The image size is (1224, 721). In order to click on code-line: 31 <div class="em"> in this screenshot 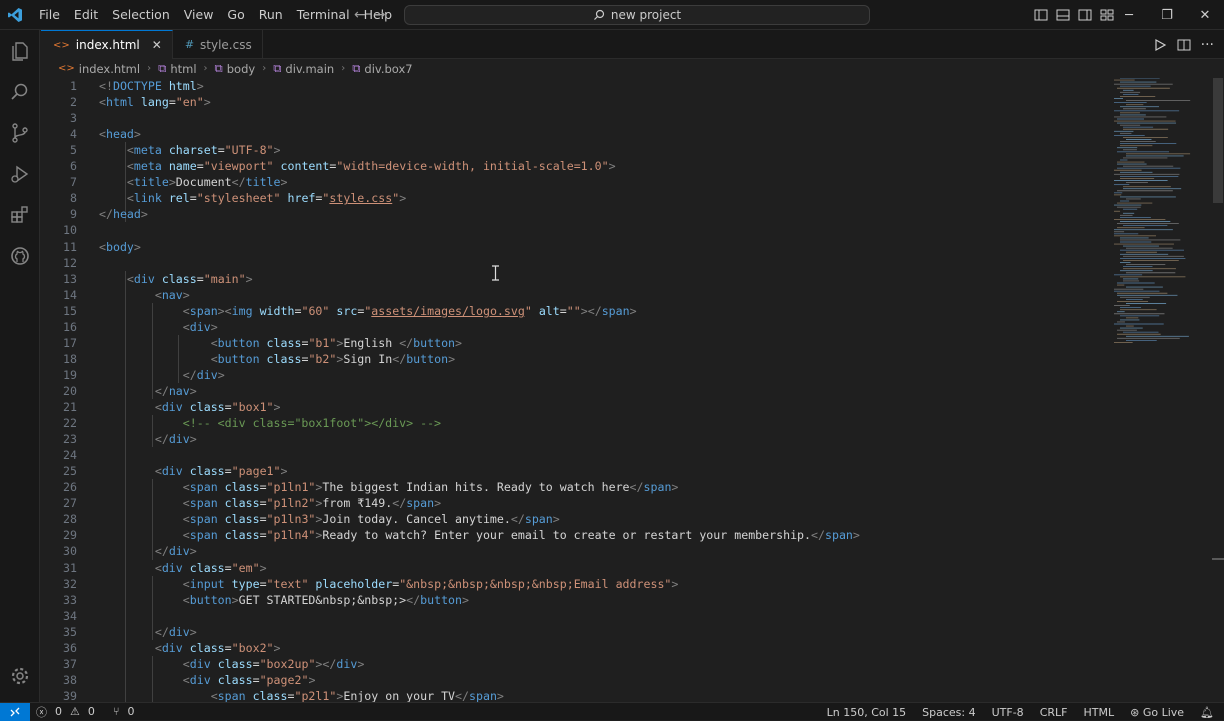, I will do `click(576, 568)`.